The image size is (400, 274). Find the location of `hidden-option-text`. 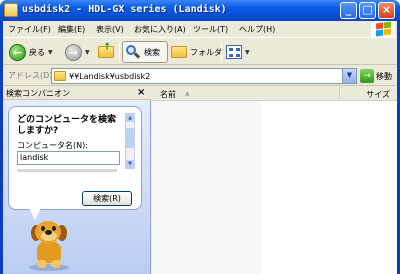

hidden-option-text is located at coordinates (67, 170).